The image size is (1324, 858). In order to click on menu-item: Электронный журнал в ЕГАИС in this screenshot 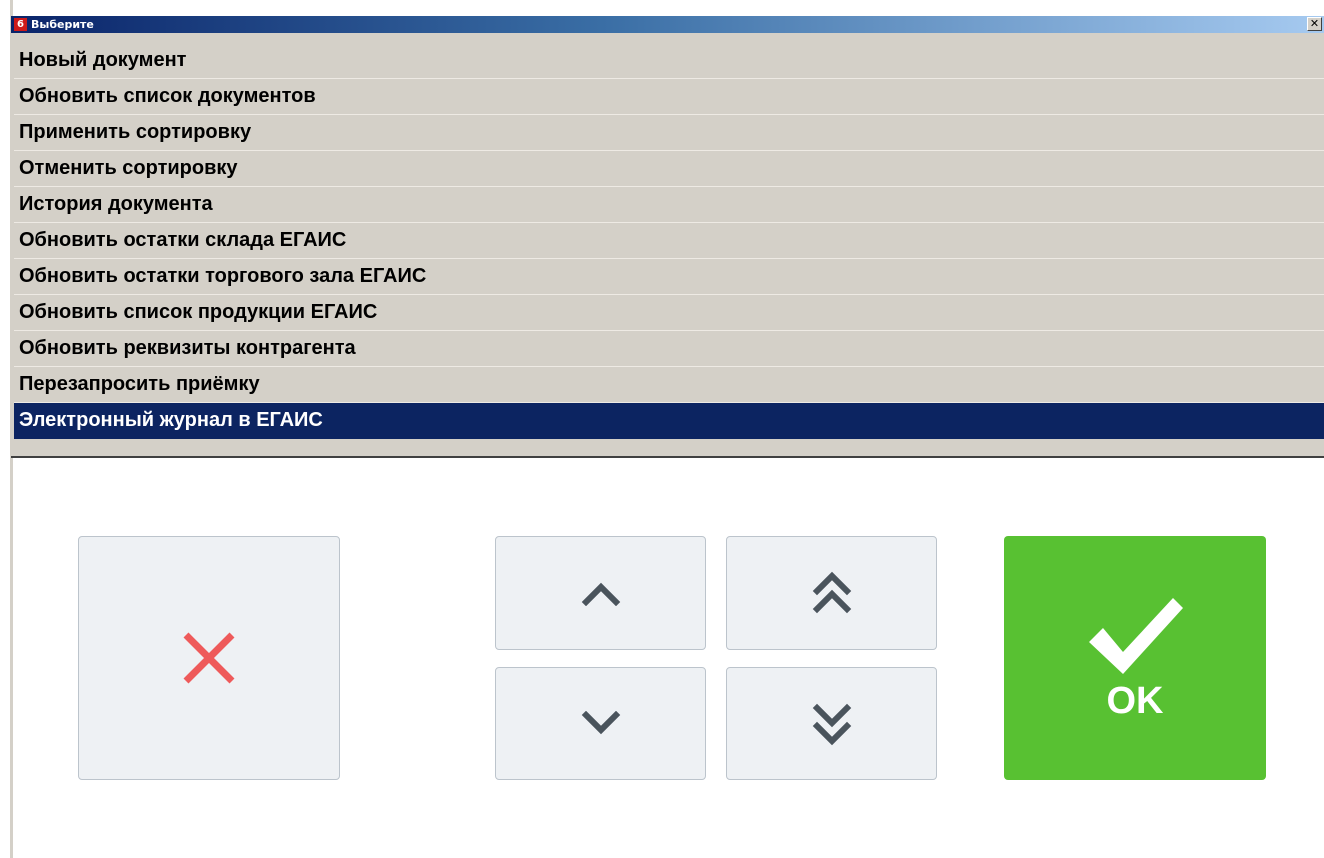, I will do `click(669, 421)`.